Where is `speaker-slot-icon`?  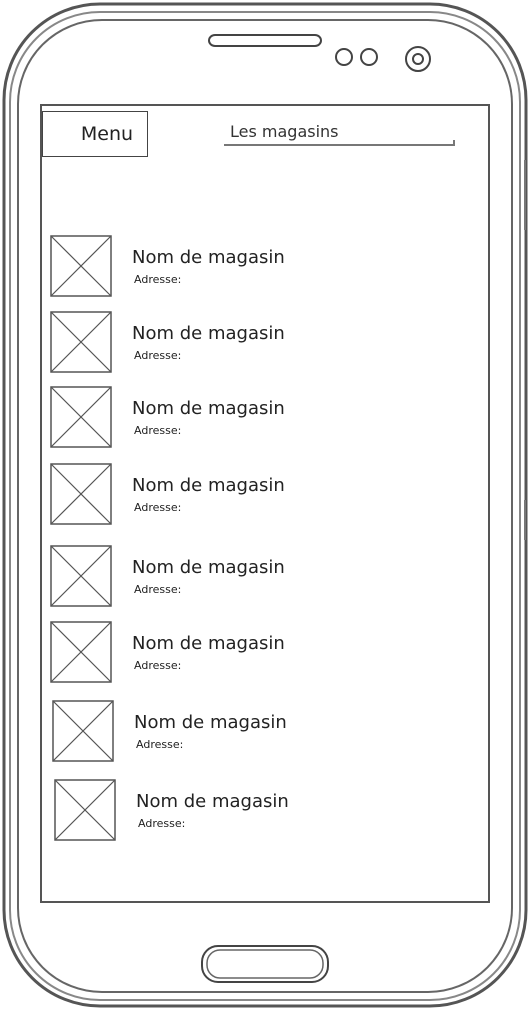 speaker-slot-icon is located at coordinates (265, 40).